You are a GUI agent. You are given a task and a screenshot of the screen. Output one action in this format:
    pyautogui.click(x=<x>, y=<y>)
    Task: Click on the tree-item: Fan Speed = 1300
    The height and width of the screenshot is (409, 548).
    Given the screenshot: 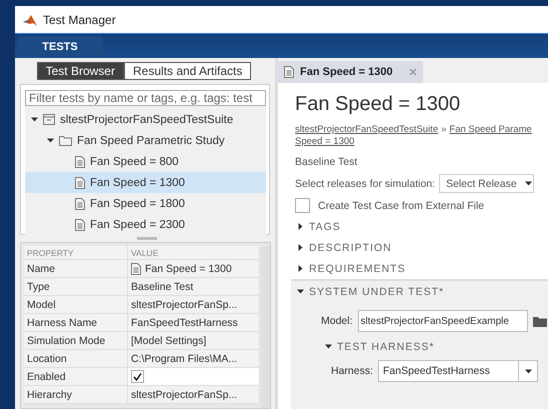 What is the action you would take?
    pyautogui.click(x=145, y=182)
    